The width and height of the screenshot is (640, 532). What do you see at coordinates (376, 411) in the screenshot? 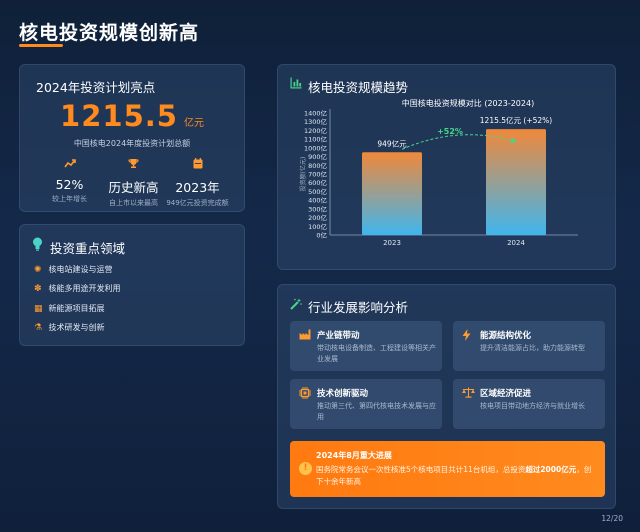
I see `impact-box-desc: 推动第三代、第四代核电技术发展与应用` at bounding box center [376, 411].